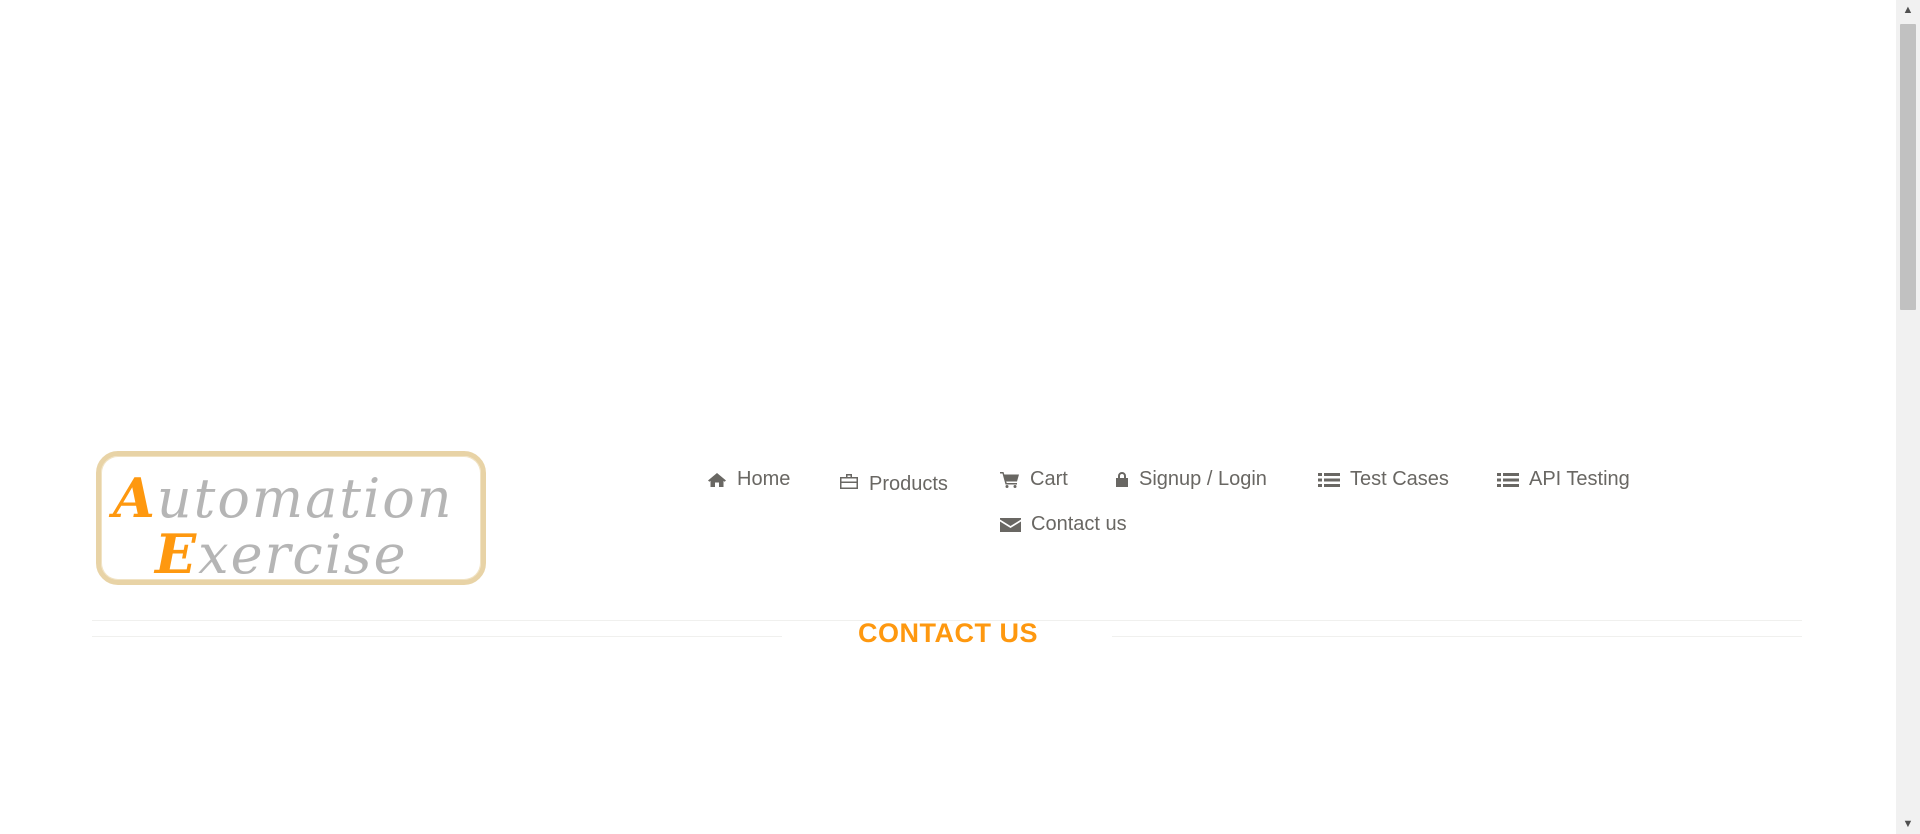 Image resolution: width=1920 pixels, height=834 pixels. Describe the element at coordinates (1010, 524) in the screenshot. I see `envelope-icon` at that location.